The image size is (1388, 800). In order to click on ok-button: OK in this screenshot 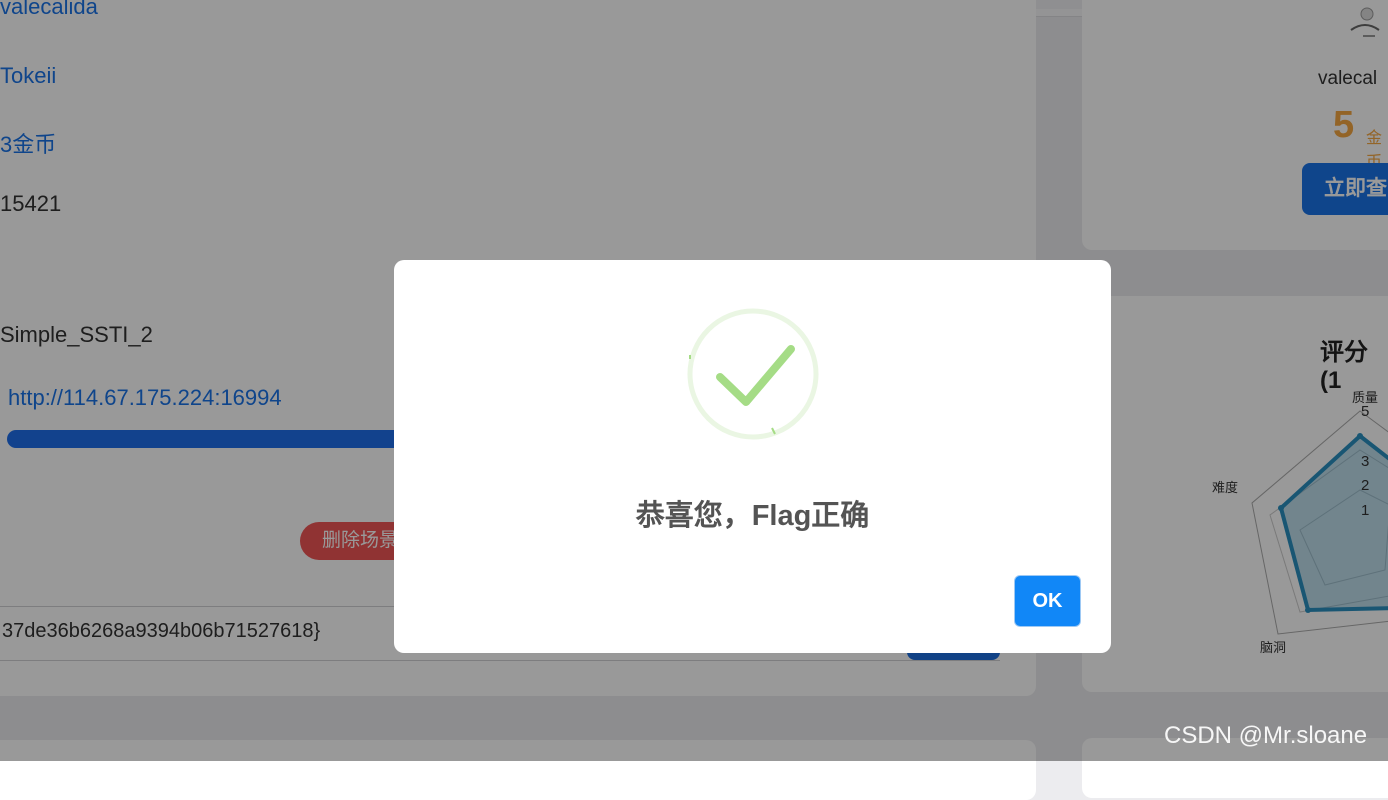, I will do `click(1047, 601)`.